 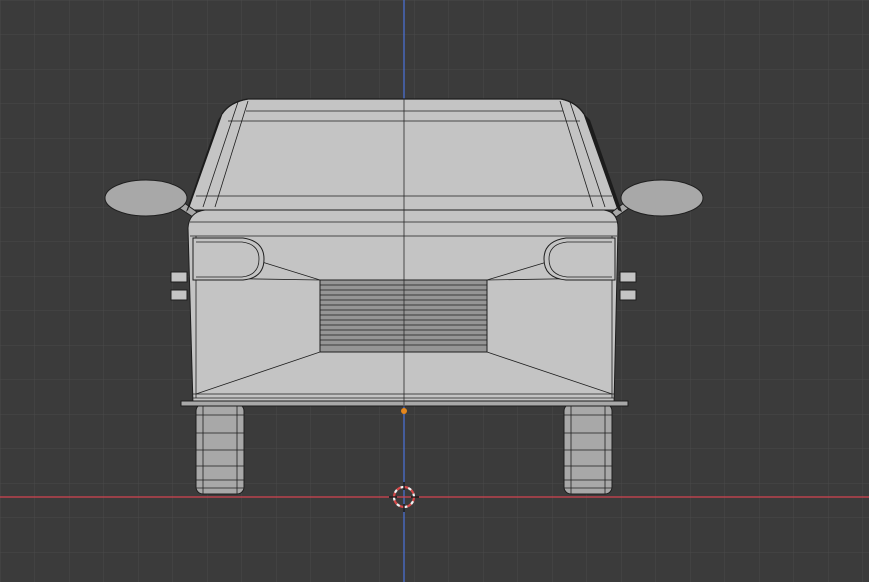 I want to click on headlight-left, so click(x=228, y=259).